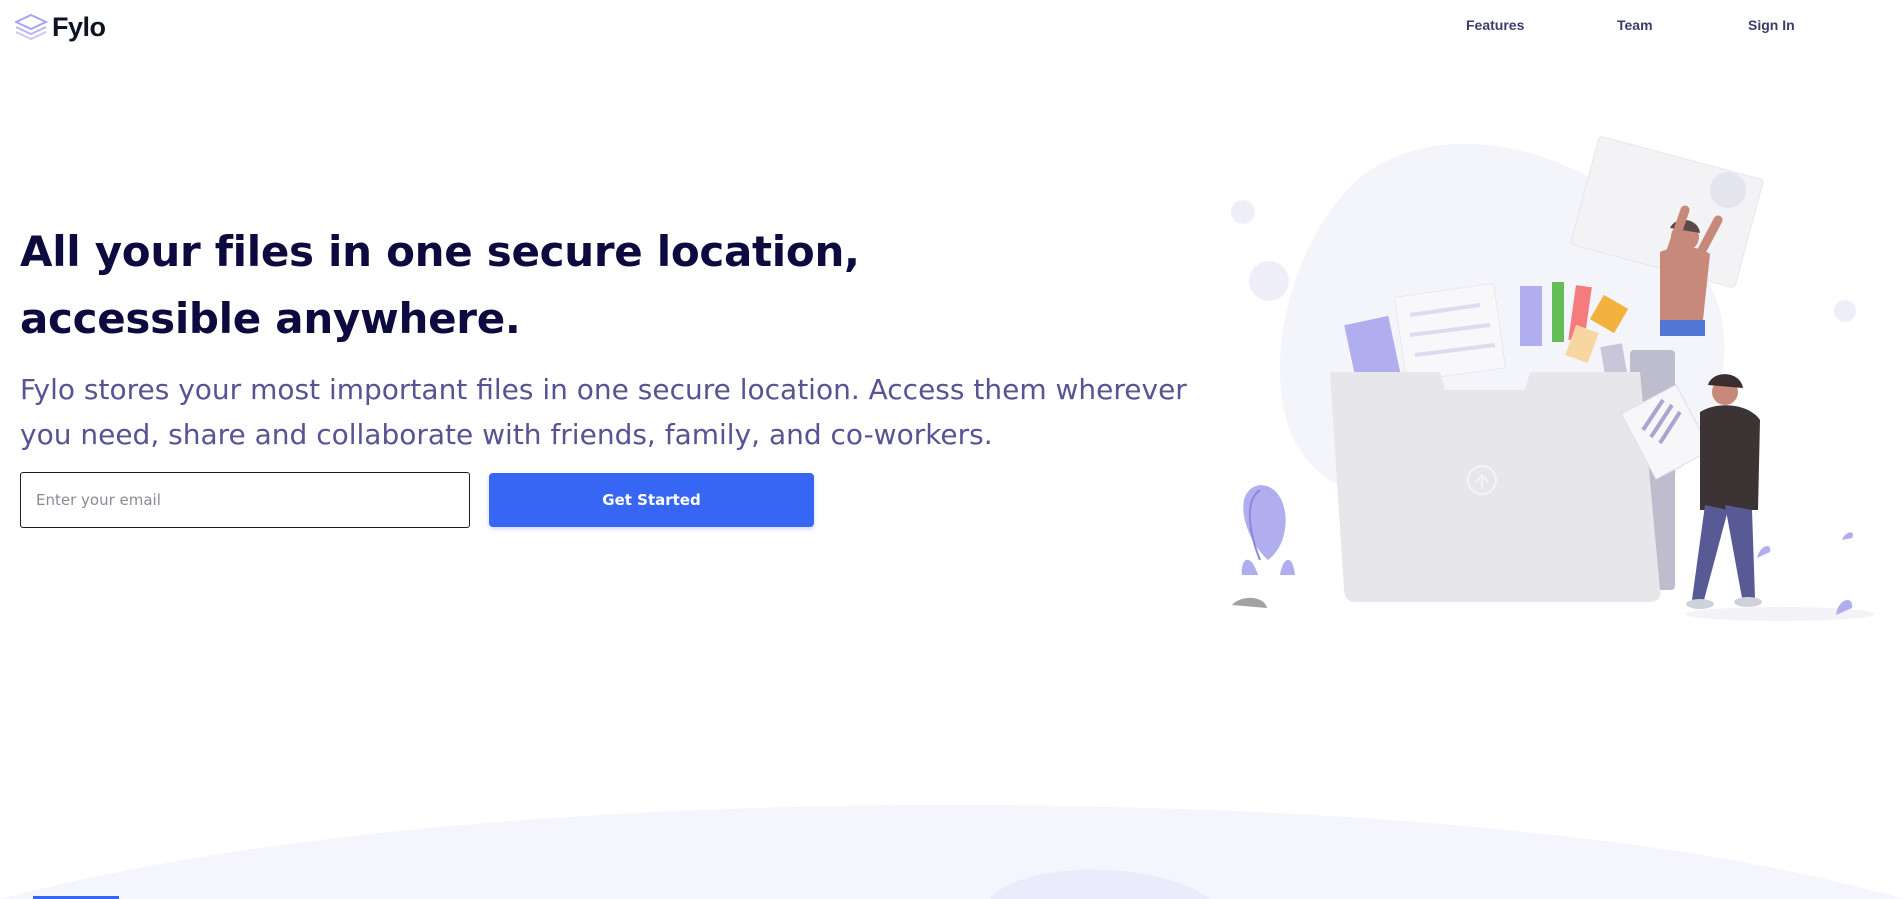  I want to click on logo: Fylo, so click(60, 27).